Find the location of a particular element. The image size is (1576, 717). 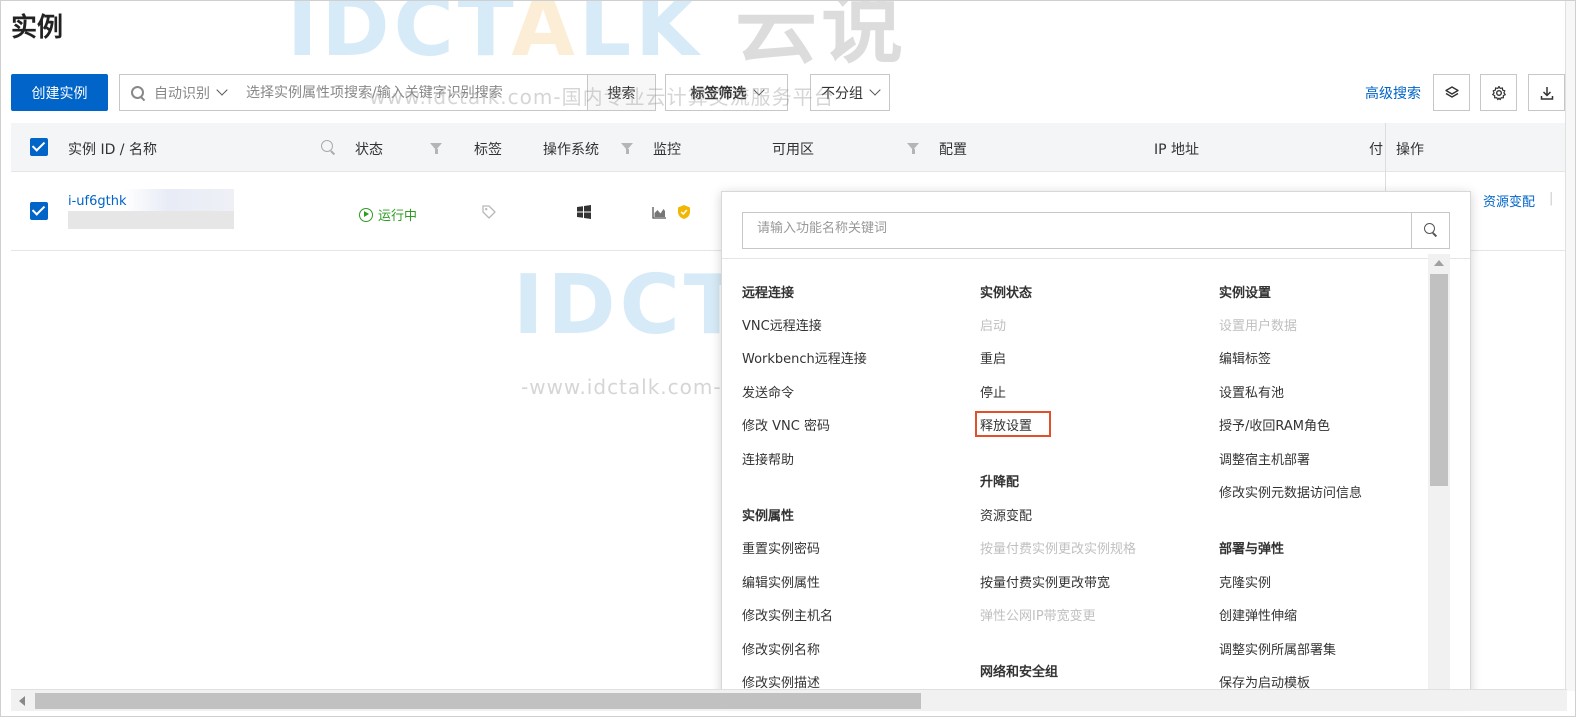

menu-item-ram-role: 授予/收回RAM角色 is located at coordinates (1274, 424).